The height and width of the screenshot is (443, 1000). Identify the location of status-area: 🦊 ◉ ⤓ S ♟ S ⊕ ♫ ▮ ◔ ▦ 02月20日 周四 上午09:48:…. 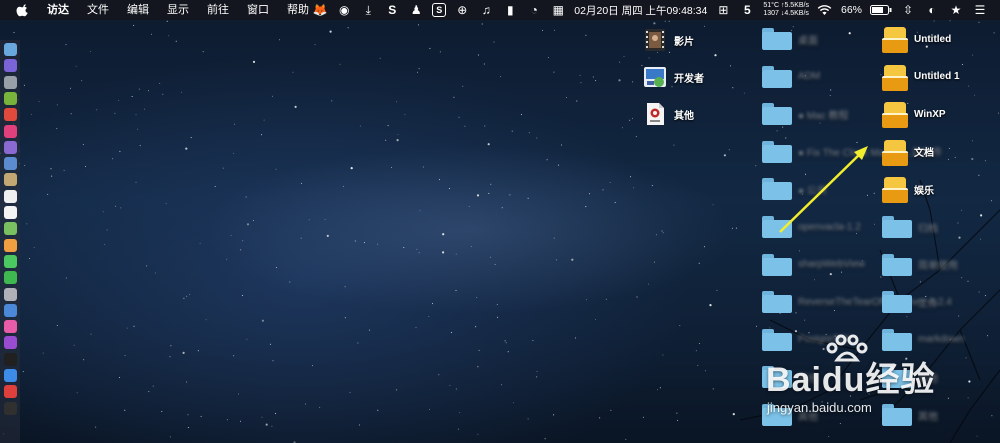
(654, 10).